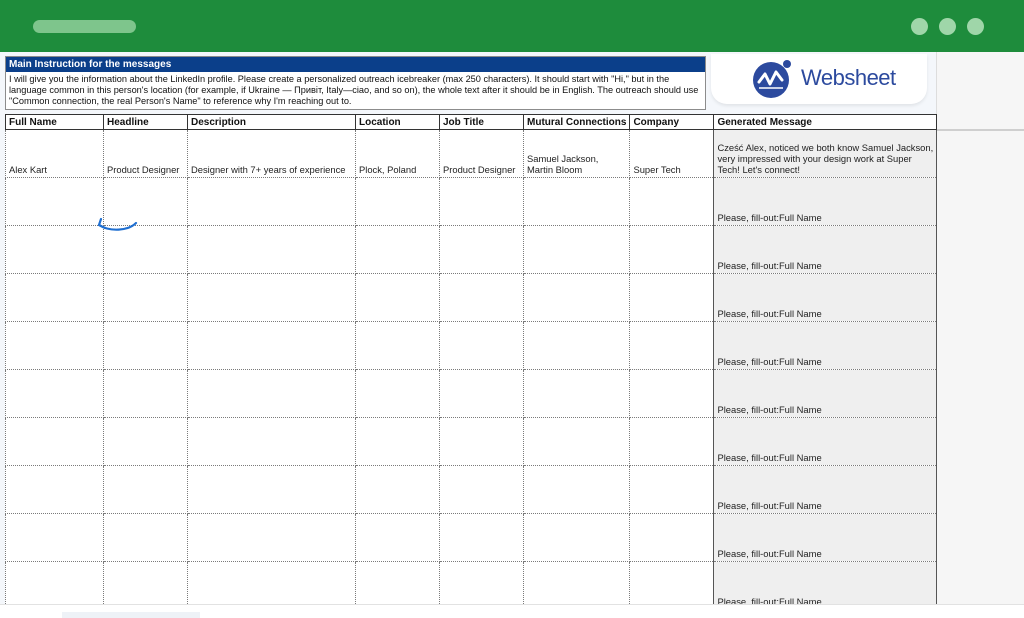 The width and height of the screenshot is (1024, 618). What do you see at coordinates (271, 122) in the screenshot?
I see `column-header-description: Description` at bounding box center [271, 122].